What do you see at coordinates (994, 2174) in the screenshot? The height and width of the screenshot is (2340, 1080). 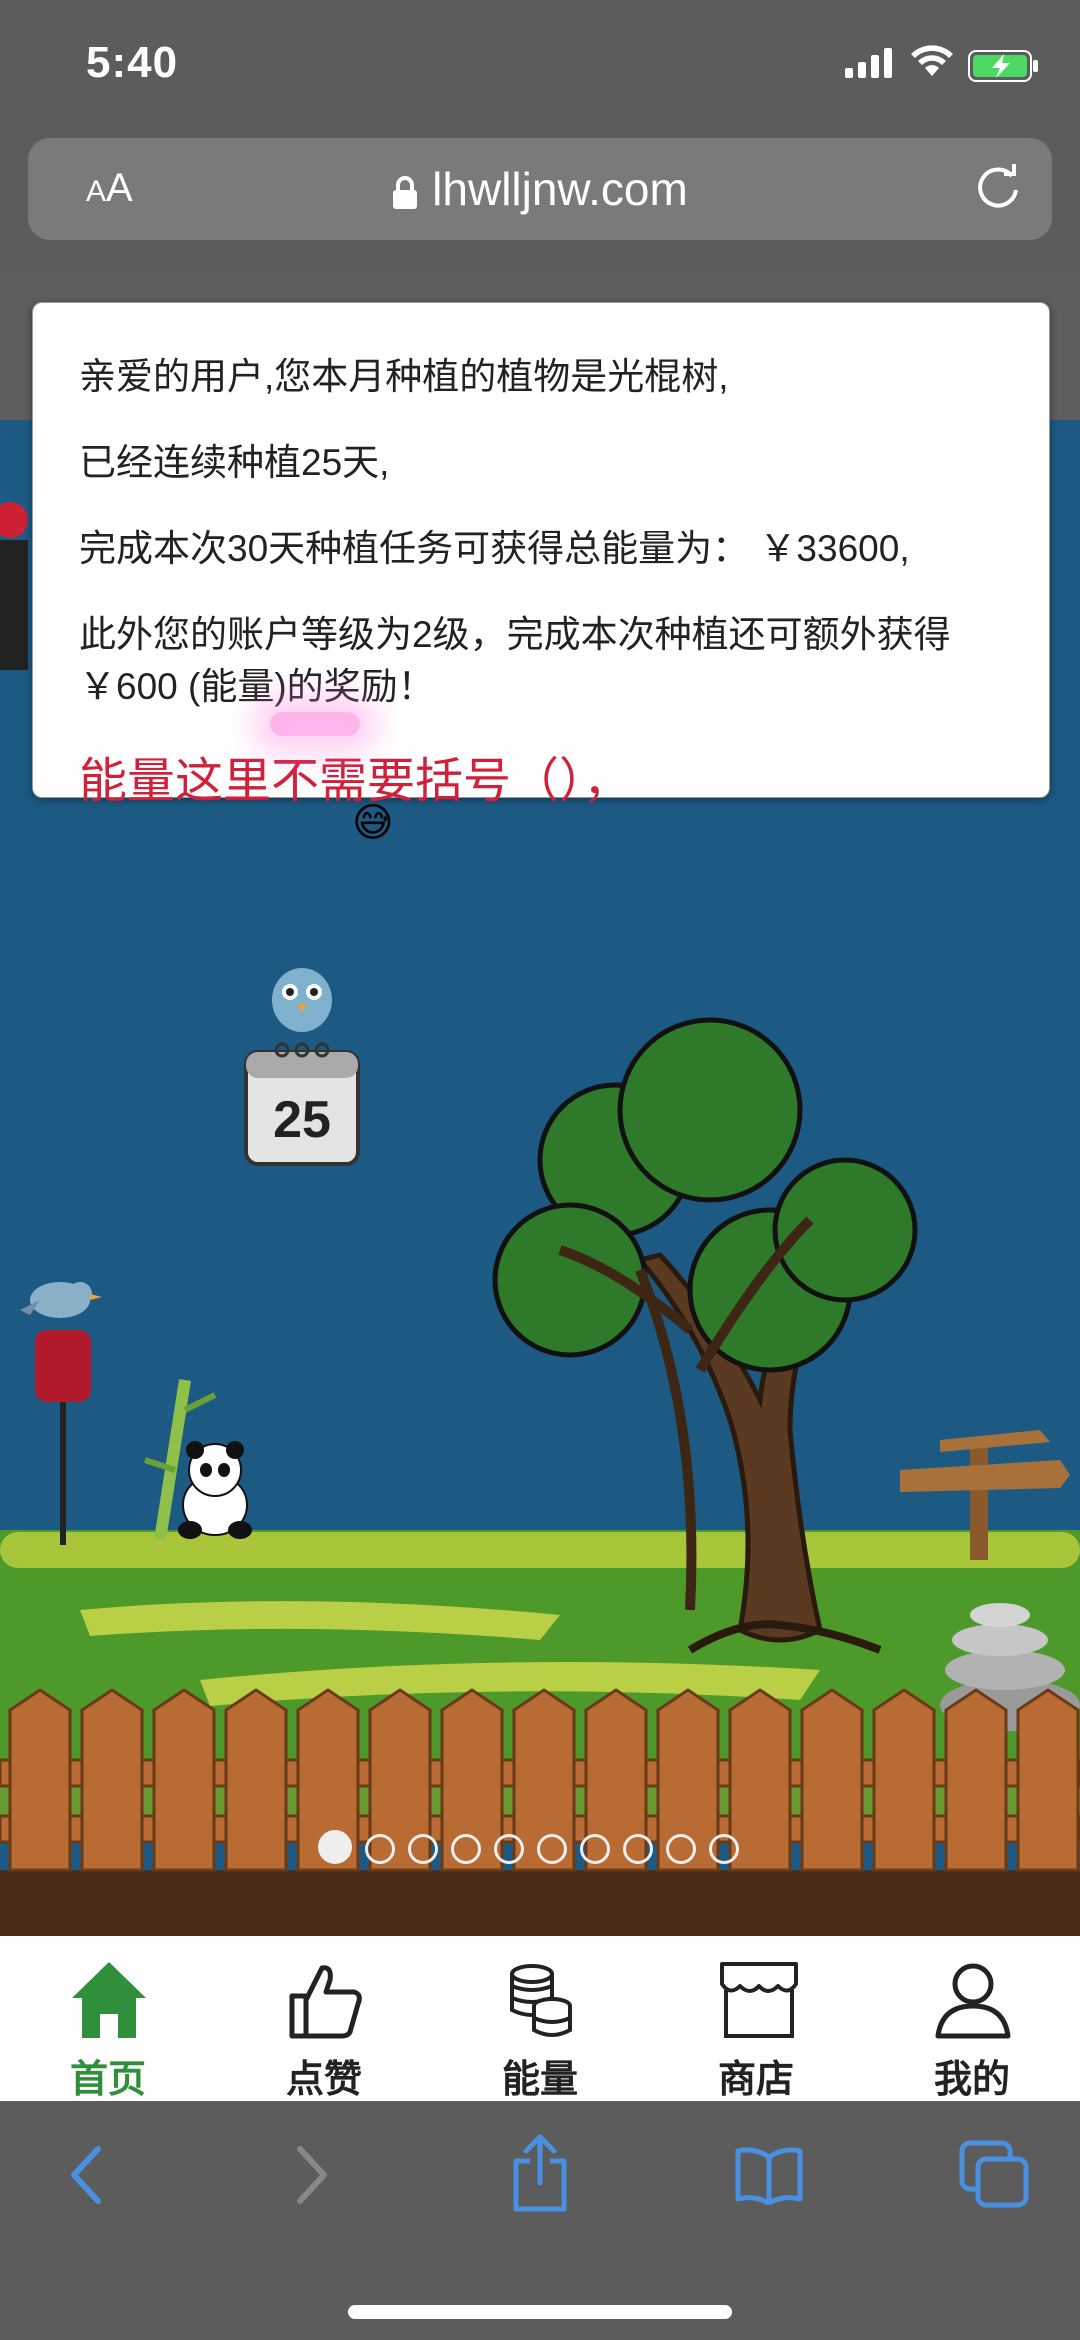 I see `tabs-icon` at bounding box center [994, 2174].